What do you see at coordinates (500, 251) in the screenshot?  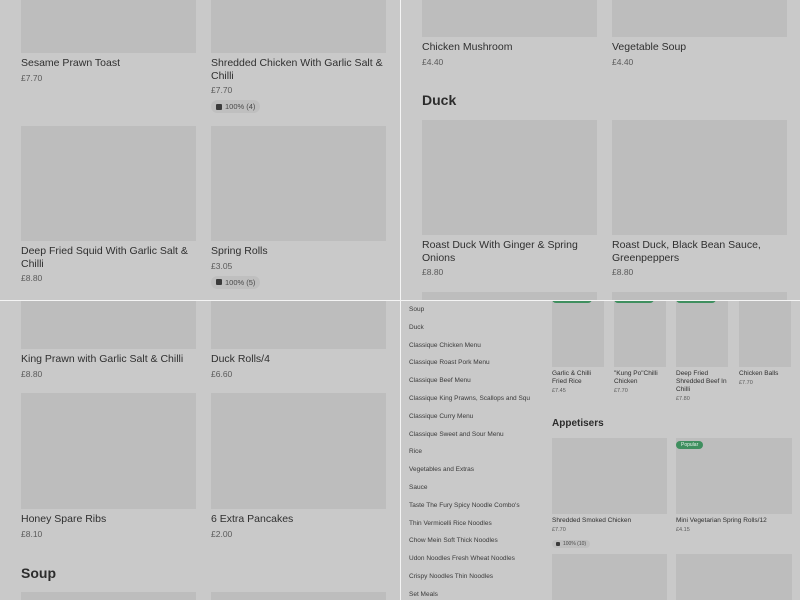 I see `item-name: Roast Duck With Ginger & Spring Onions` at bounding box center [500, 251].